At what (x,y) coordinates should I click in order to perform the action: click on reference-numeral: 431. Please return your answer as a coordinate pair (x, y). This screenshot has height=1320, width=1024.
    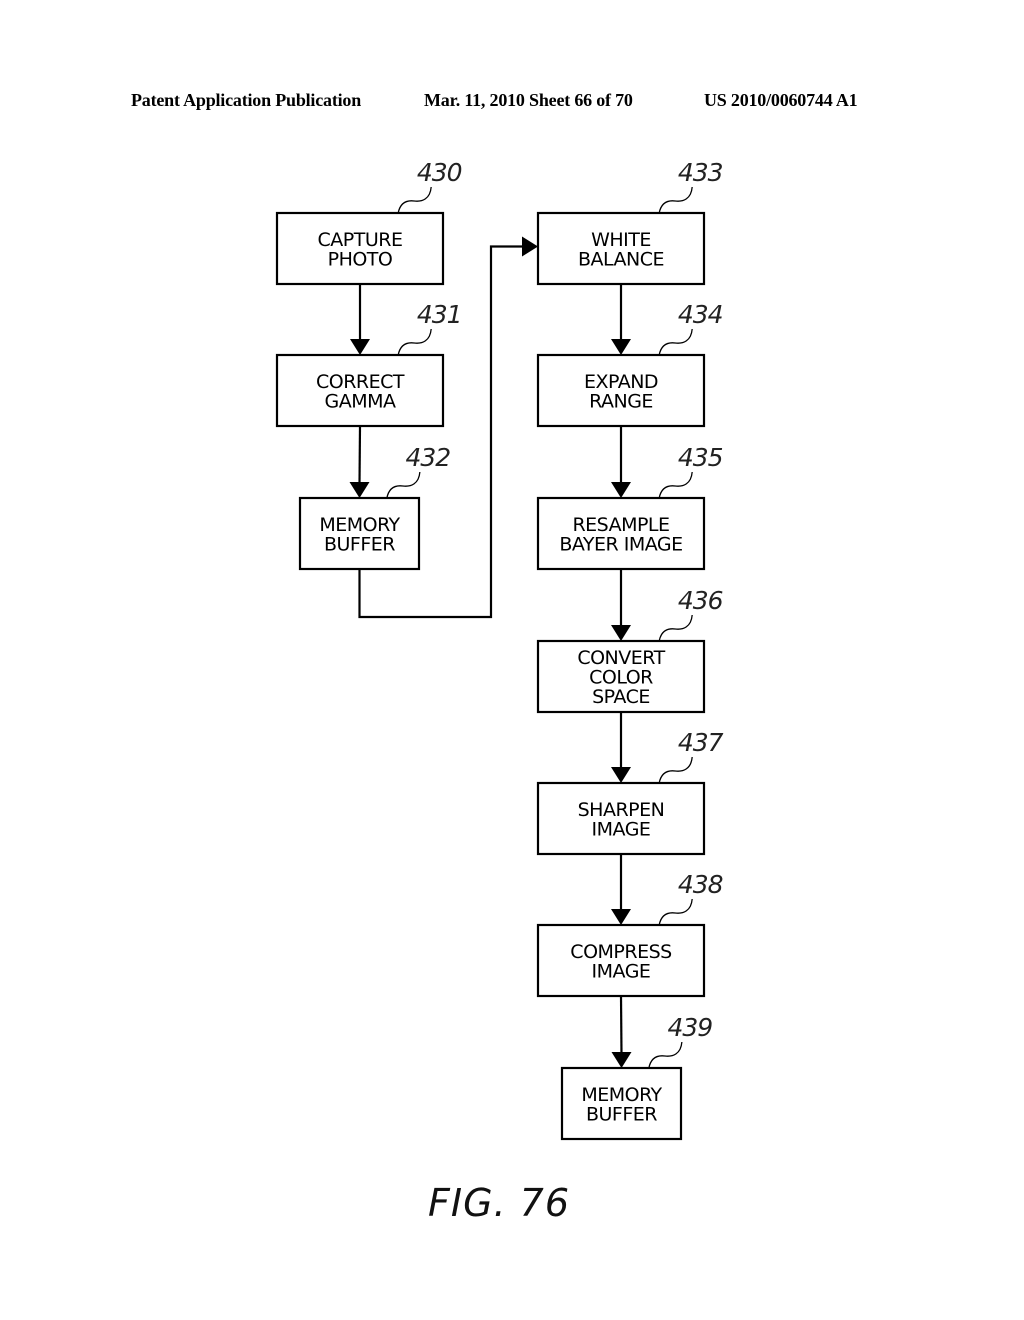
    Looking at the image, I should click on (439, 314).